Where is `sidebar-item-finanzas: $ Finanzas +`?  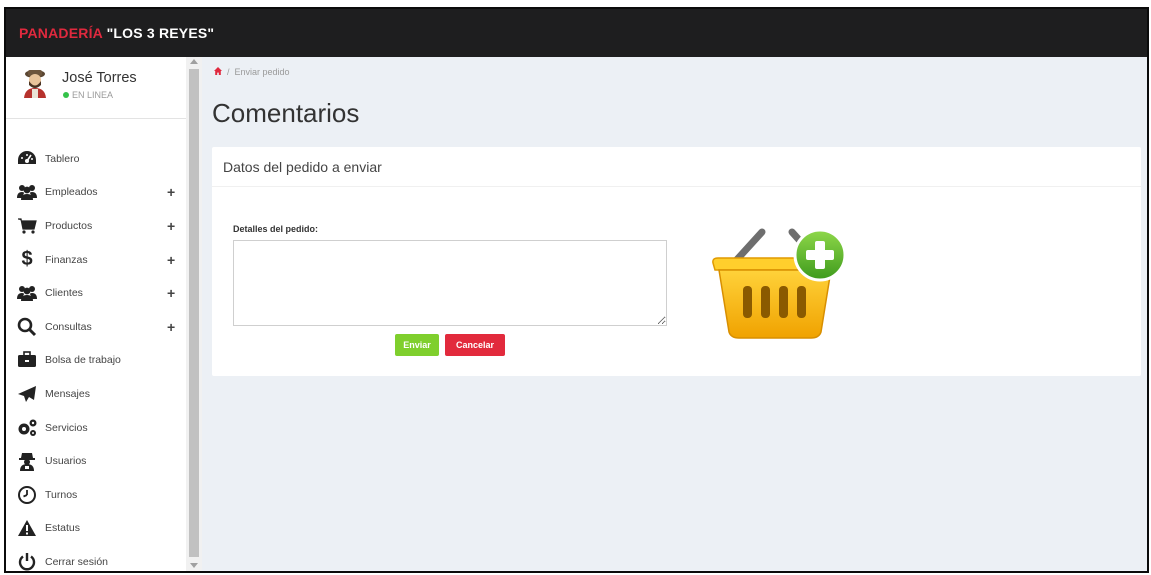
sidebar-item-finanzas: $ Finanzas + is located at coordinates (96, 260).